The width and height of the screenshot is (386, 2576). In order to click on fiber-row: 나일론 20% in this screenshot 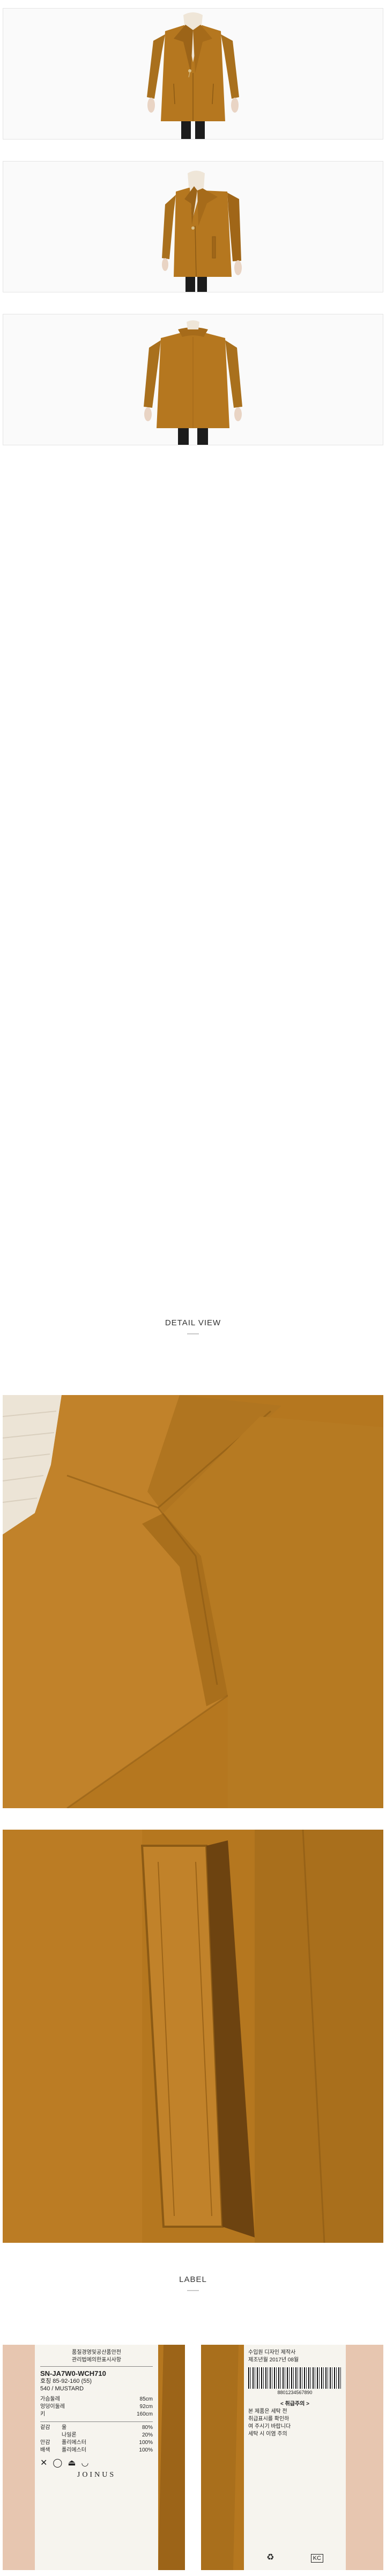, I will do `click(107, 2435)`.